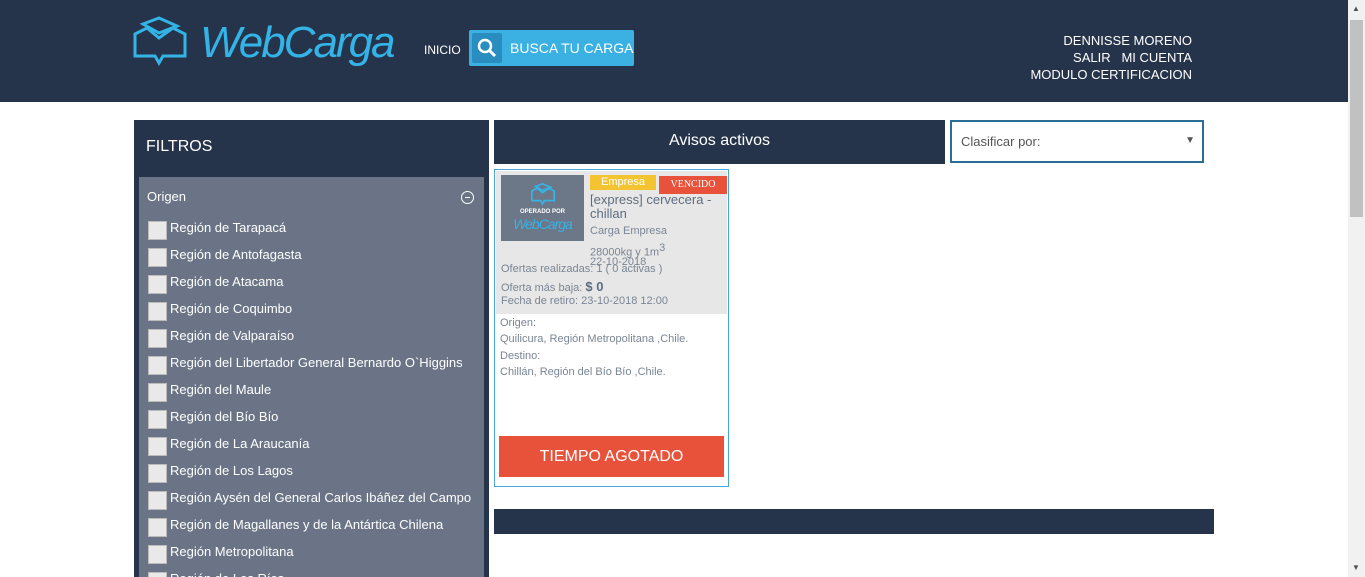 This screenshot has height=577, width=1365. I want to click on region-label: Región del Bío Bío, so click(224, 416).